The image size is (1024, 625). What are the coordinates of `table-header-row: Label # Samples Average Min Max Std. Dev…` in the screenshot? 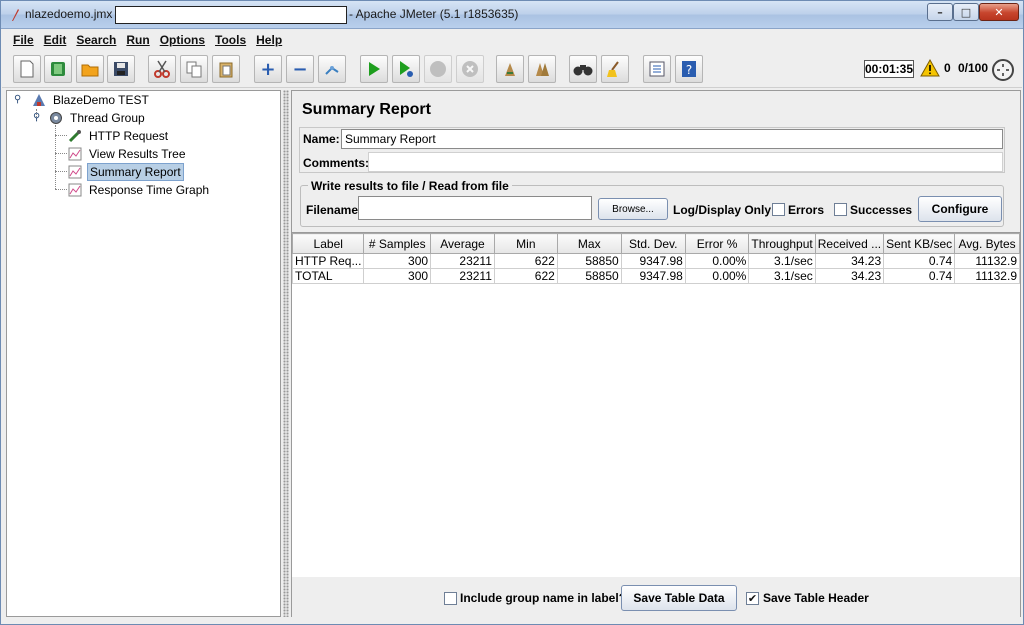 It's located at (655, 243).